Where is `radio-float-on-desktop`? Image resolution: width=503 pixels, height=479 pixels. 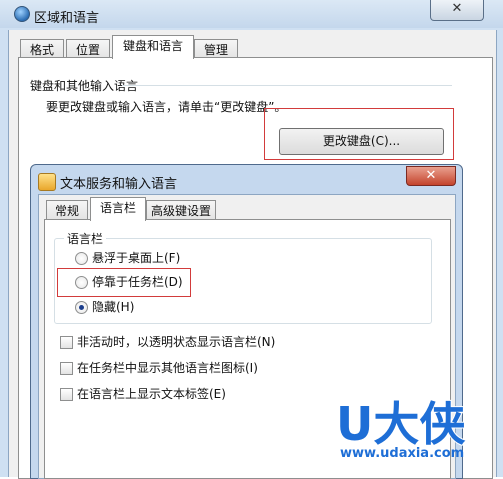
radio-float-on-desktop is located at coordinates (81, 258).